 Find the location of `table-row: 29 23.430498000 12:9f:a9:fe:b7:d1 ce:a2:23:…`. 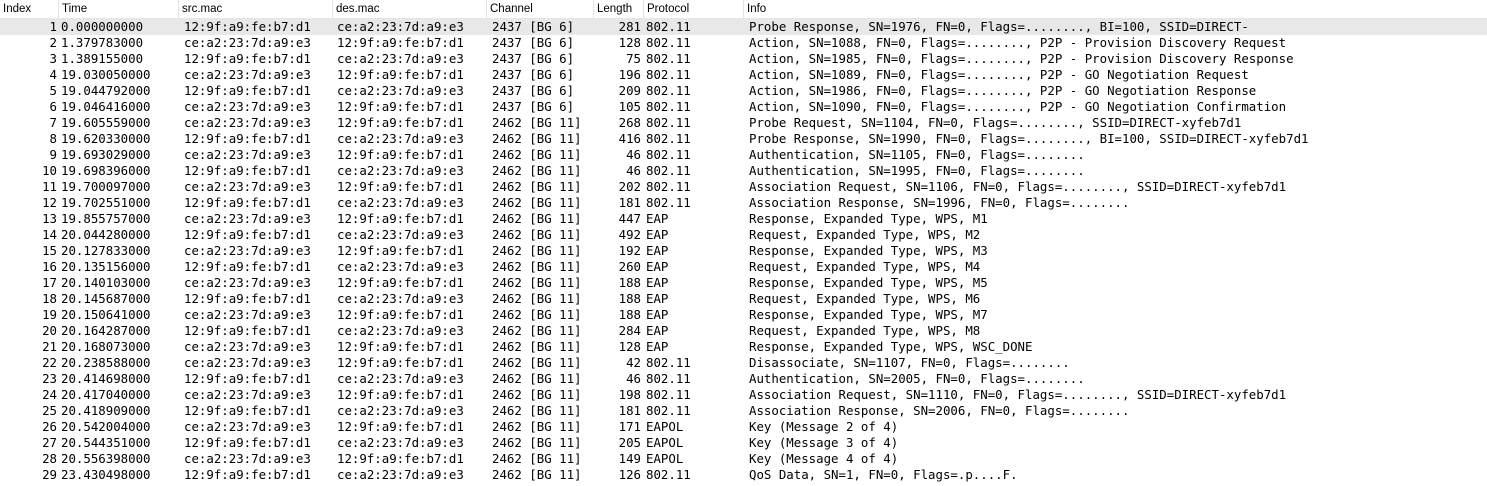

table-row: 29 23.430498000 12:9f:a9:fe:b7:d1 ce:a2:23:… is located at coordinates (743, 475).